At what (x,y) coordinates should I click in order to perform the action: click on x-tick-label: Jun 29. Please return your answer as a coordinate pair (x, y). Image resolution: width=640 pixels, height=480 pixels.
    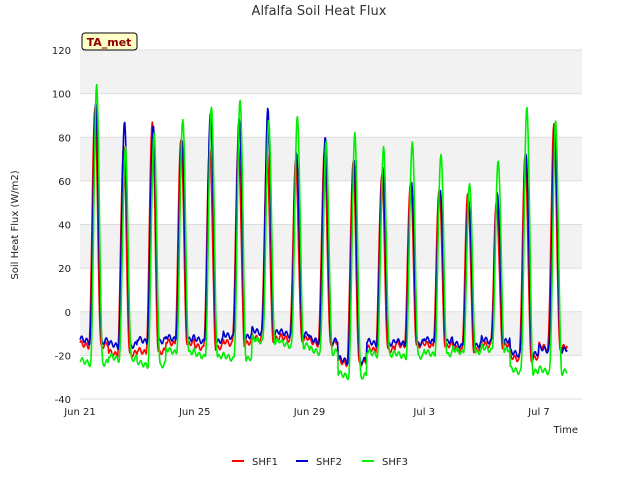
    Looking at the image, I should click on (309, 412).